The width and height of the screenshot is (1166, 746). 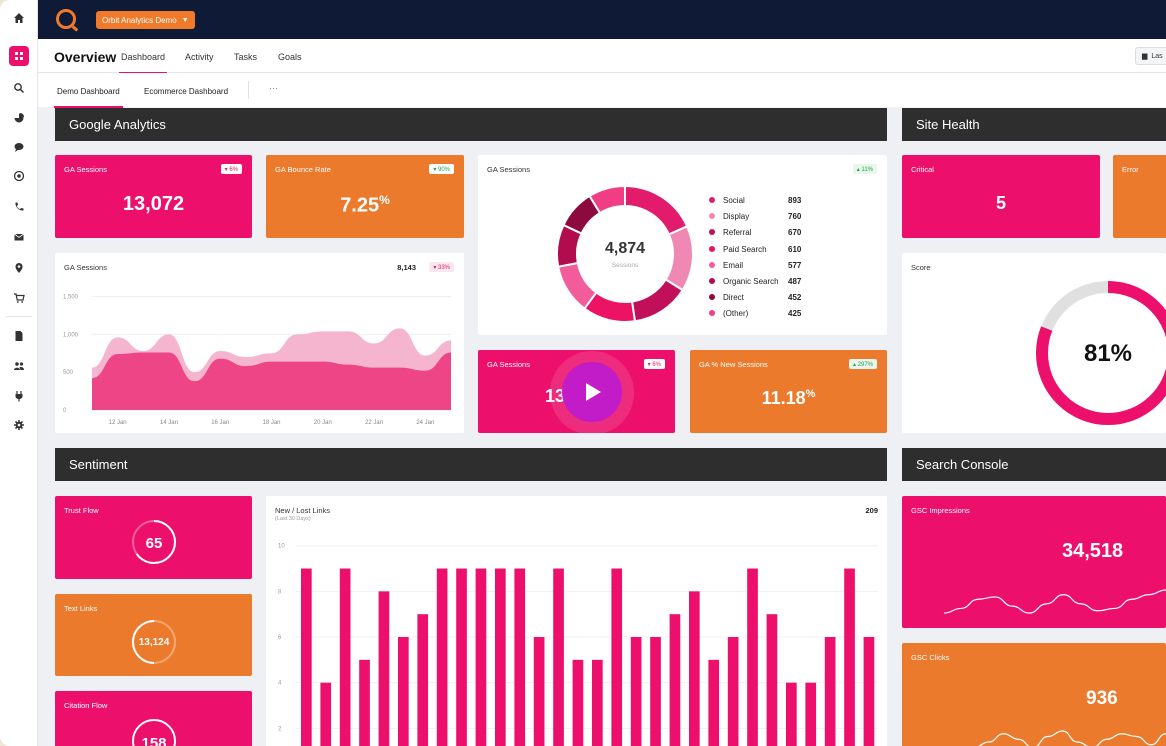 I want to click on gsc-impressions-card: GSC Impressions 34,518, so click(x=1034, y=562).